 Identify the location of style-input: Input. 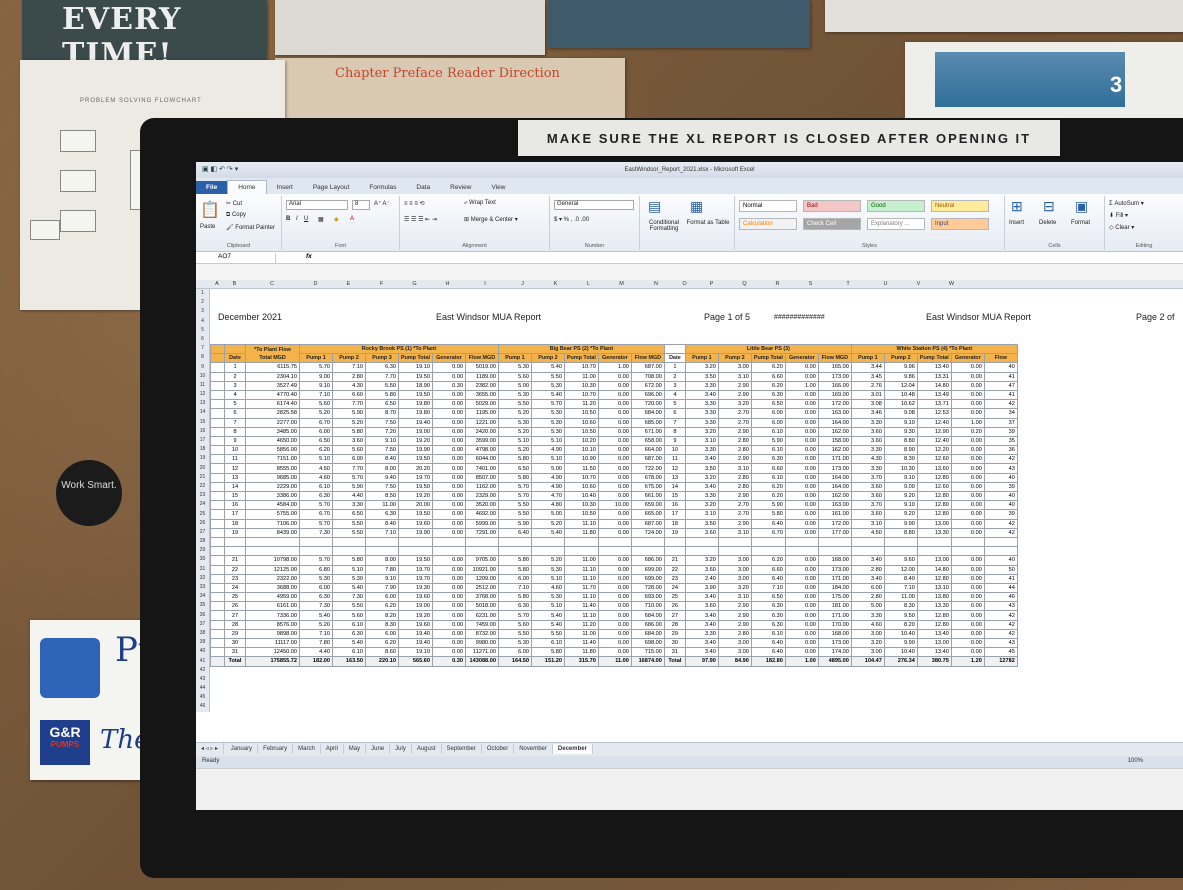
(960, 224).